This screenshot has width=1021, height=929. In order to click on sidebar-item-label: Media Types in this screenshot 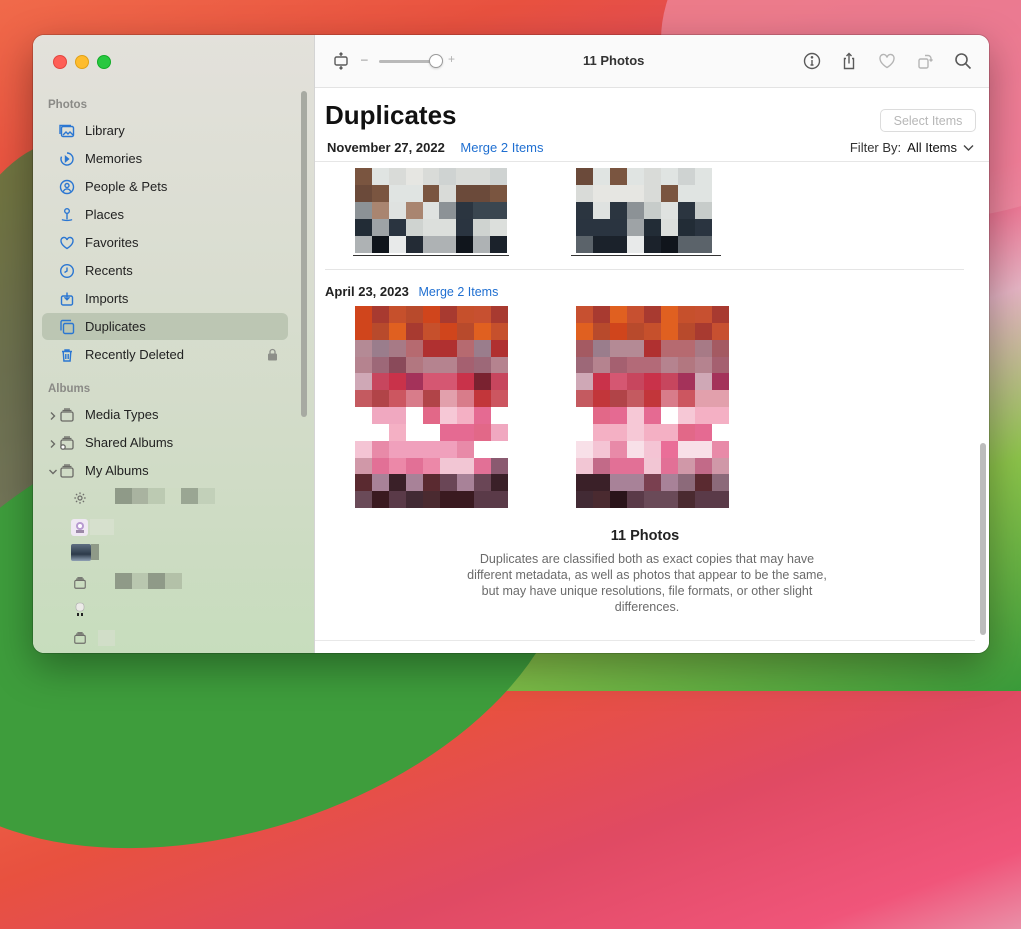, I will do `click(122, 414)`.